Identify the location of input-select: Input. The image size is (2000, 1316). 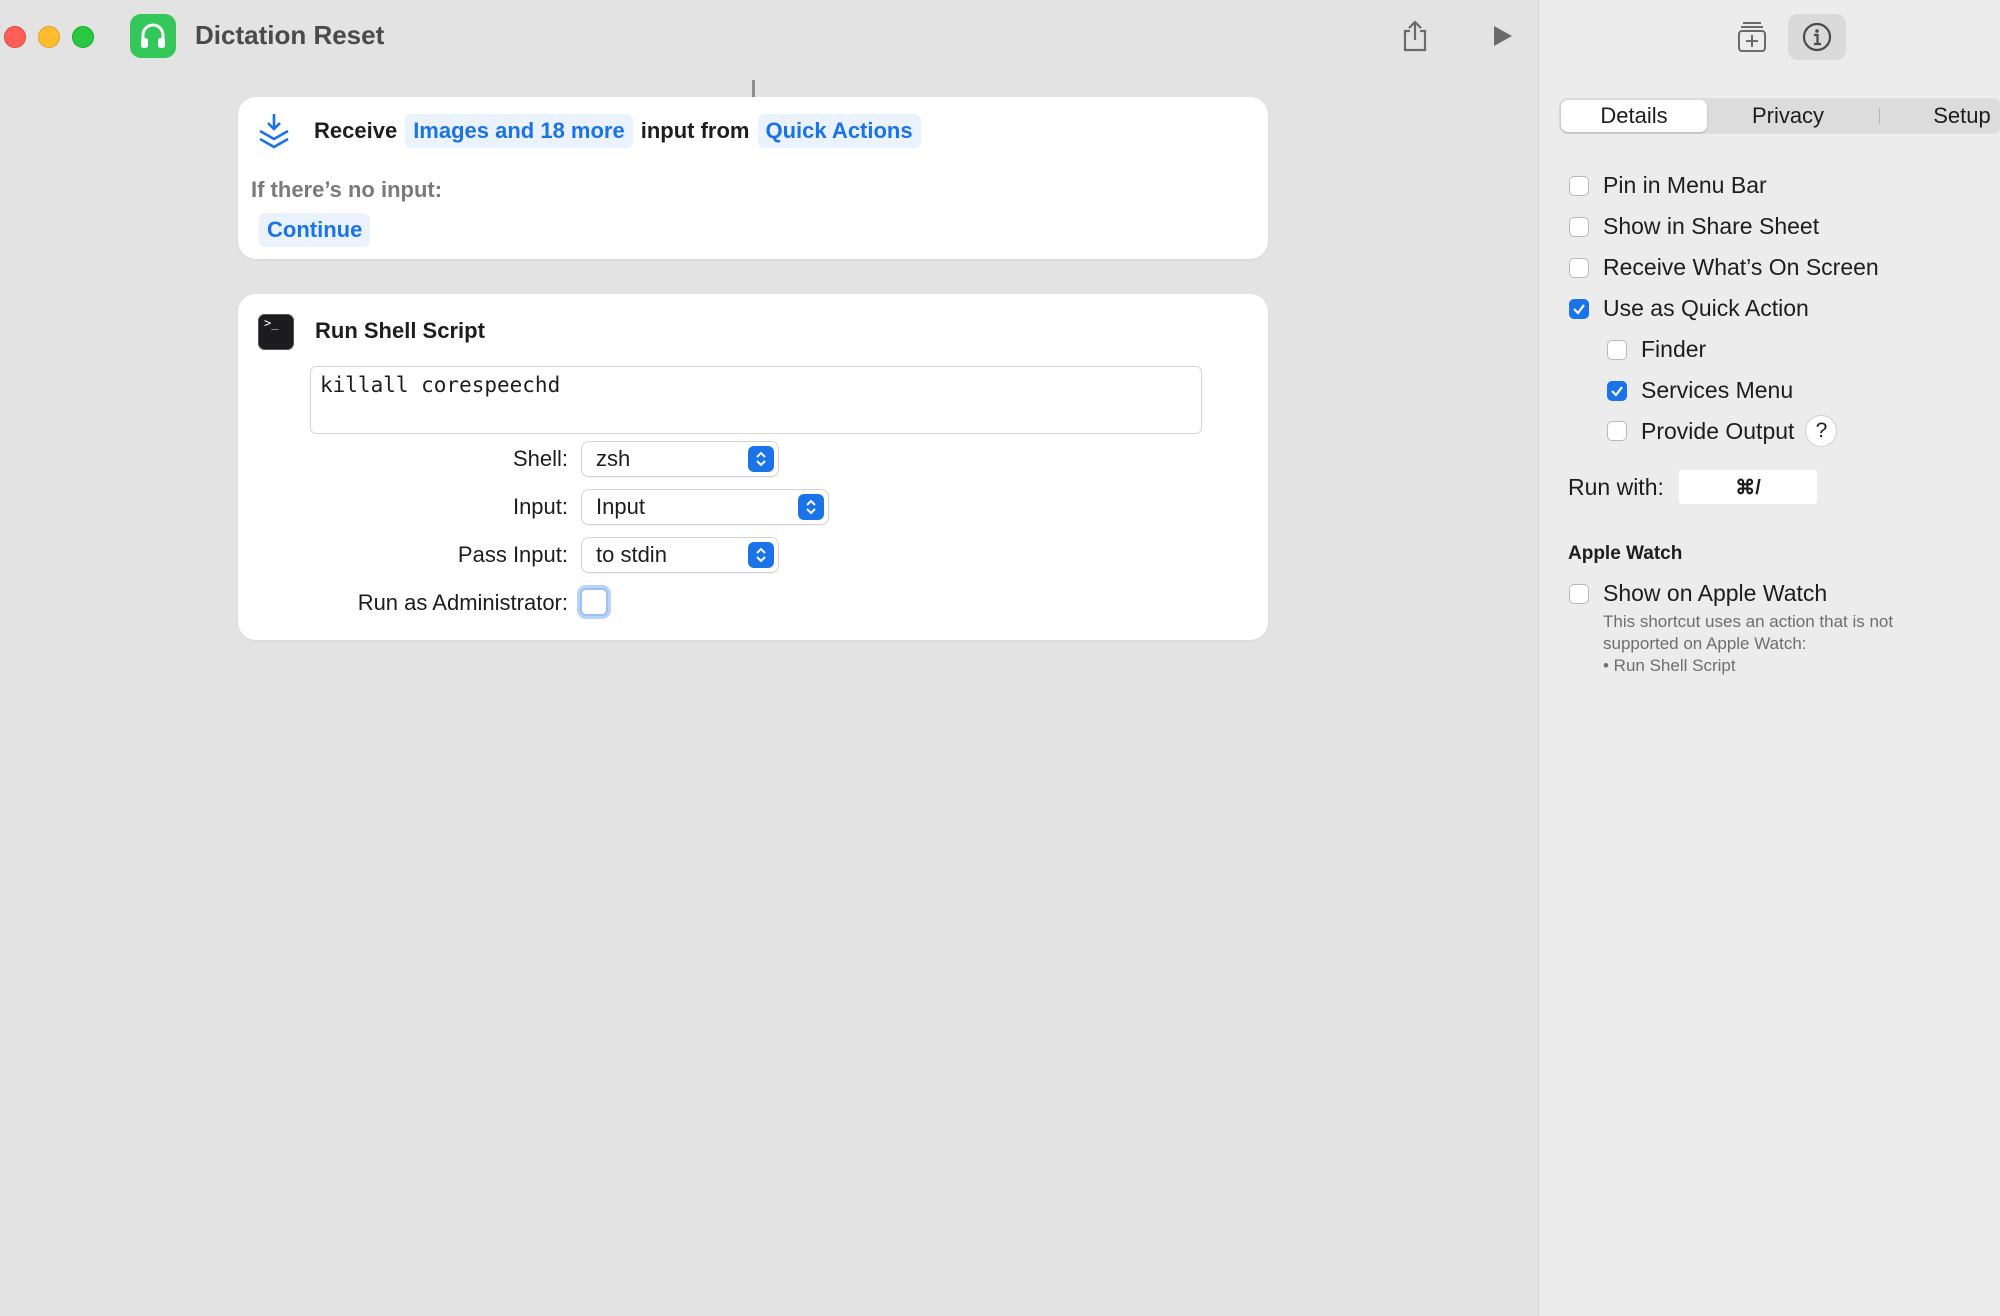
(705, 507).